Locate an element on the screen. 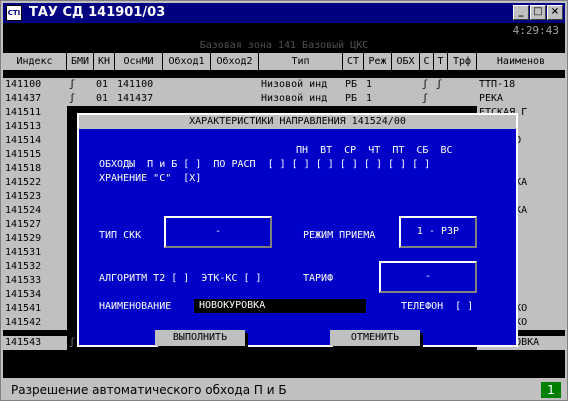 The height and width of the screenshot is (401, 568). col-trf: Трф is located at coordinates (462, 61).